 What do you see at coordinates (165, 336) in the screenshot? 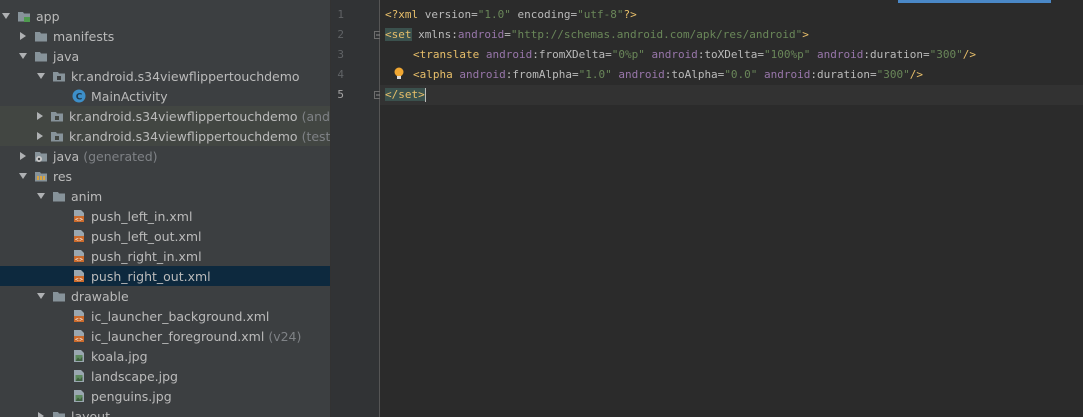
I see `tree-item-ic-launcher-foreground: <> ic_launcher_foreground.xml (v24)` at bounding box center [165, 336].